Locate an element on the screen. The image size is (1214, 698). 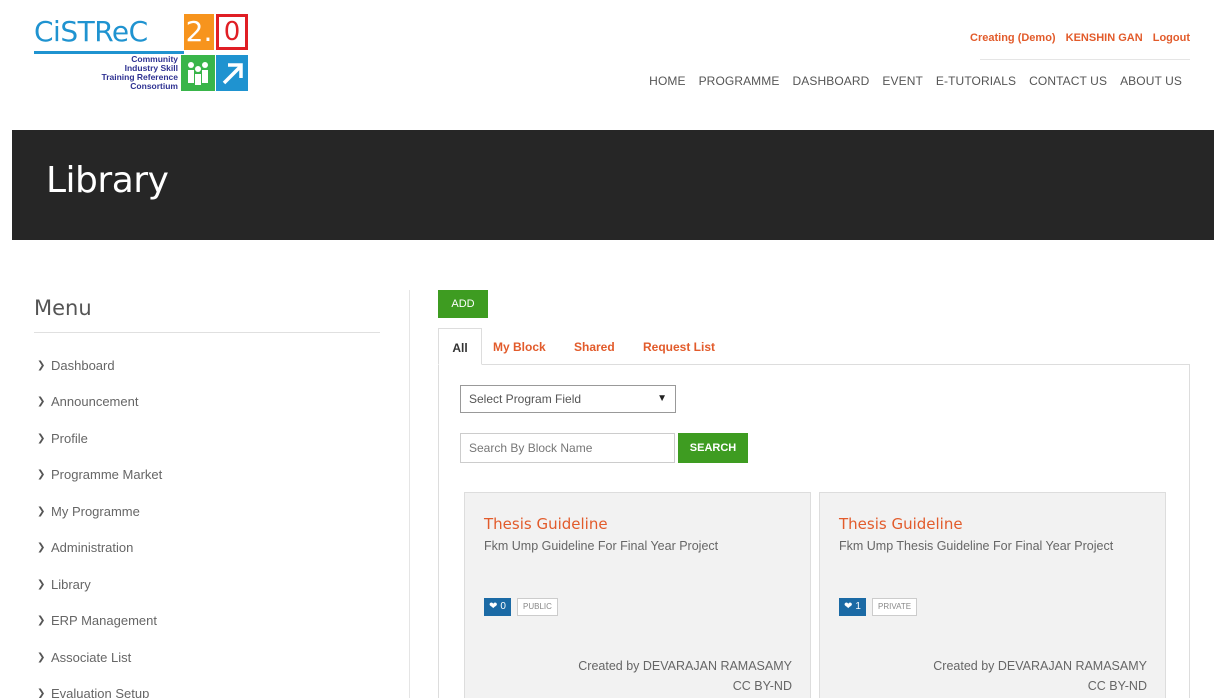
nav-dashboard: DASHBOARD is located at coordinates (830, 81).